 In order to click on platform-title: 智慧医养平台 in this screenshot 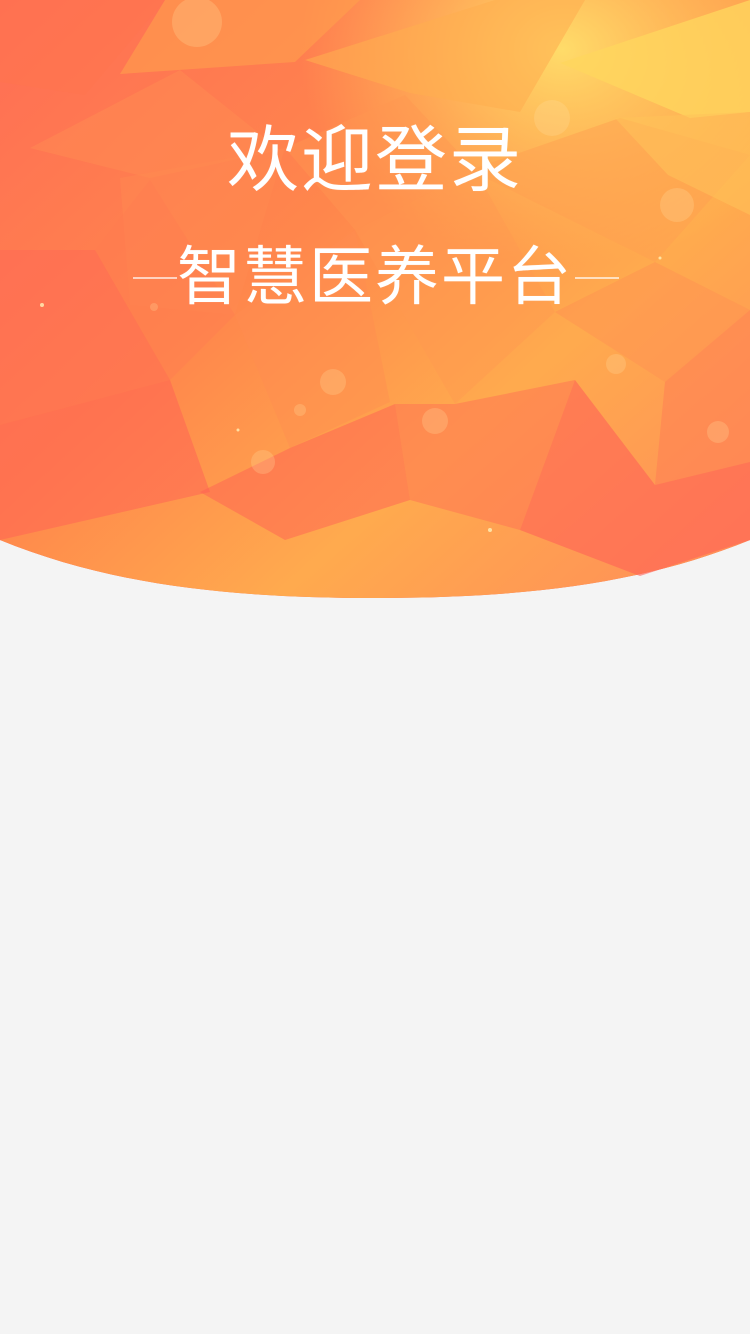, I will do `click(375, 278)`.